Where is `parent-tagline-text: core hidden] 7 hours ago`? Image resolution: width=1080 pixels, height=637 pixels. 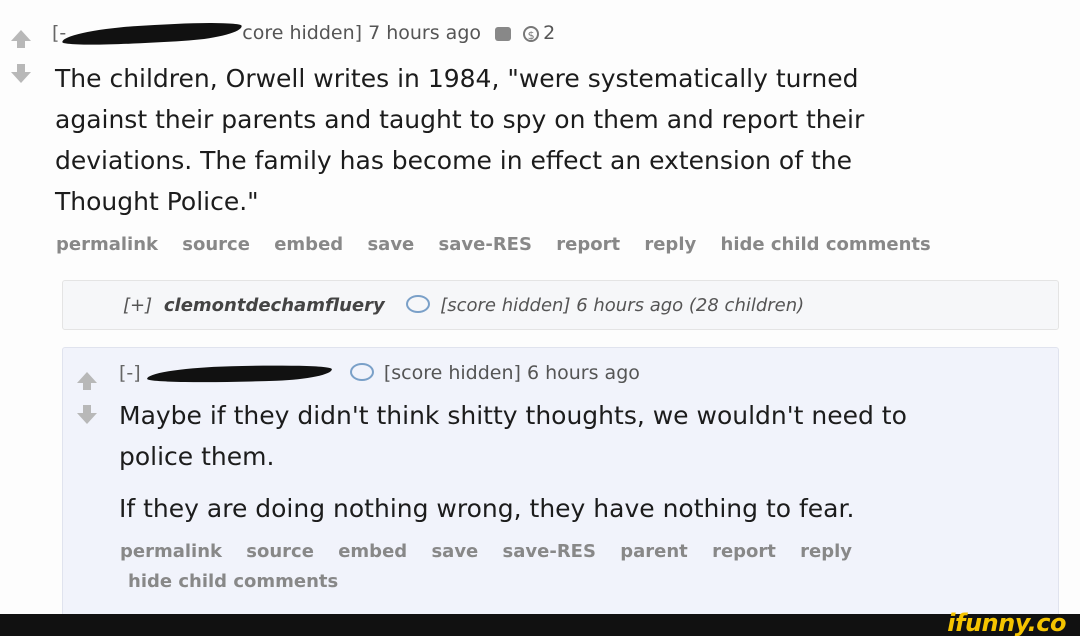
parent-tagline-text: core hidden] 7 hours ago is located at coordinates (362, 33).